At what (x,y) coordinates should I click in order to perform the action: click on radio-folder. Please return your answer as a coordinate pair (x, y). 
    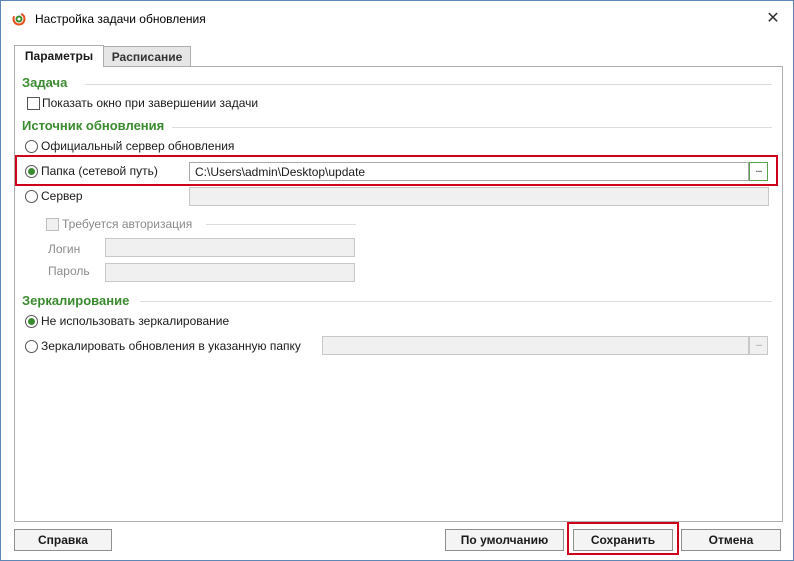
    Looking at the image, I should click on (31, 171).